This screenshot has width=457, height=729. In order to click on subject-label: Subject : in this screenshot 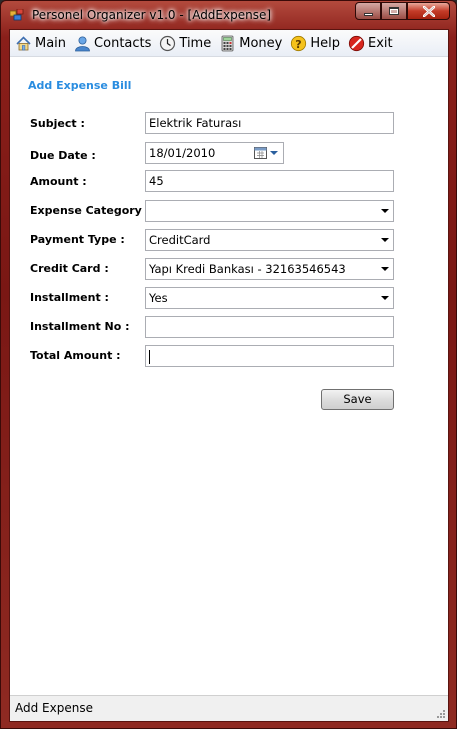, I will do `click(57, 123)`.